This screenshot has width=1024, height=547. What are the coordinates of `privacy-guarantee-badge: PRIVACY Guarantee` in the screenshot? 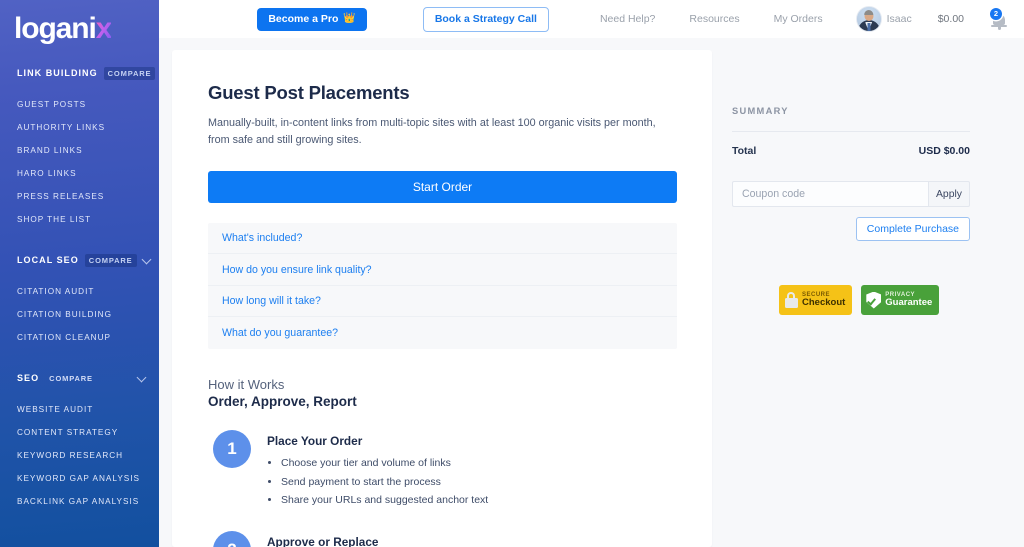 It's located at (900, 300).